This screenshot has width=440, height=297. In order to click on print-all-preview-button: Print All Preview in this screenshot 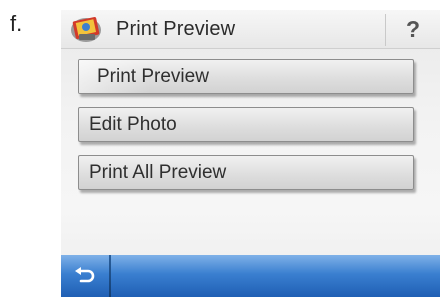, I will do `click(246, 172)`.